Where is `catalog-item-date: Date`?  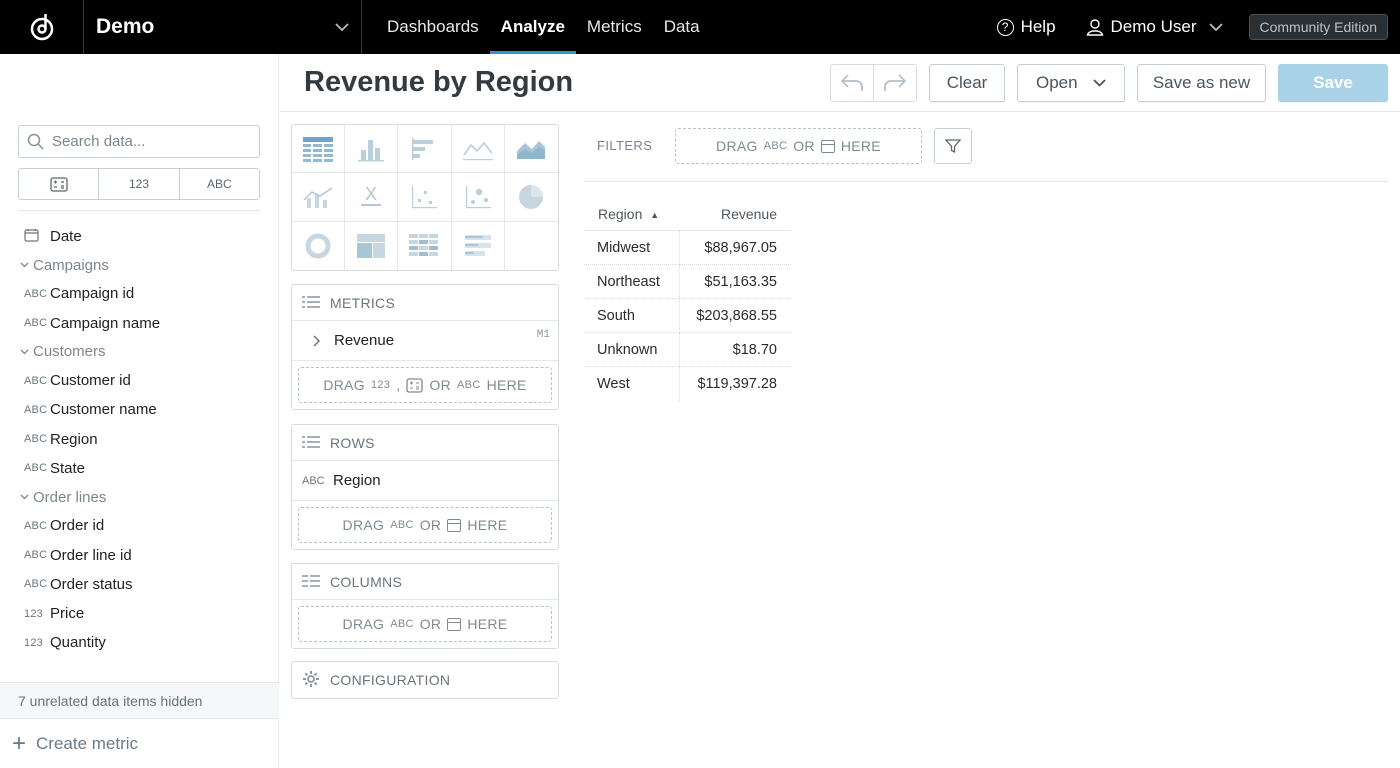
catalog-item-date: Date is located at coordinates (139, 236).